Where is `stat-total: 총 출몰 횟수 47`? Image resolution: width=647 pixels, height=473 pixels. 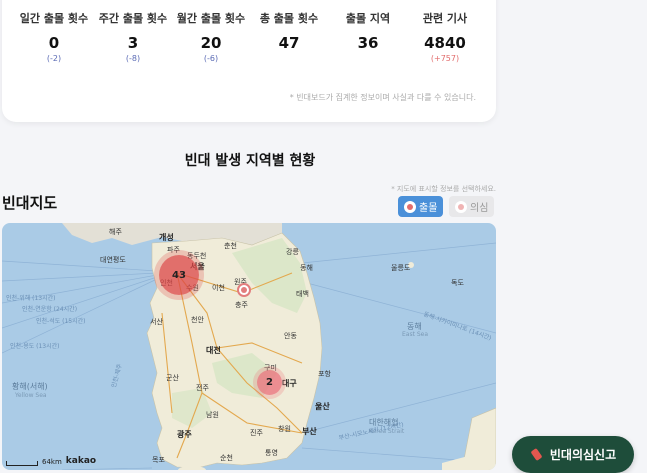
stat-total: 총 출몰 횟수 47 is located at coordinates (289, 31).